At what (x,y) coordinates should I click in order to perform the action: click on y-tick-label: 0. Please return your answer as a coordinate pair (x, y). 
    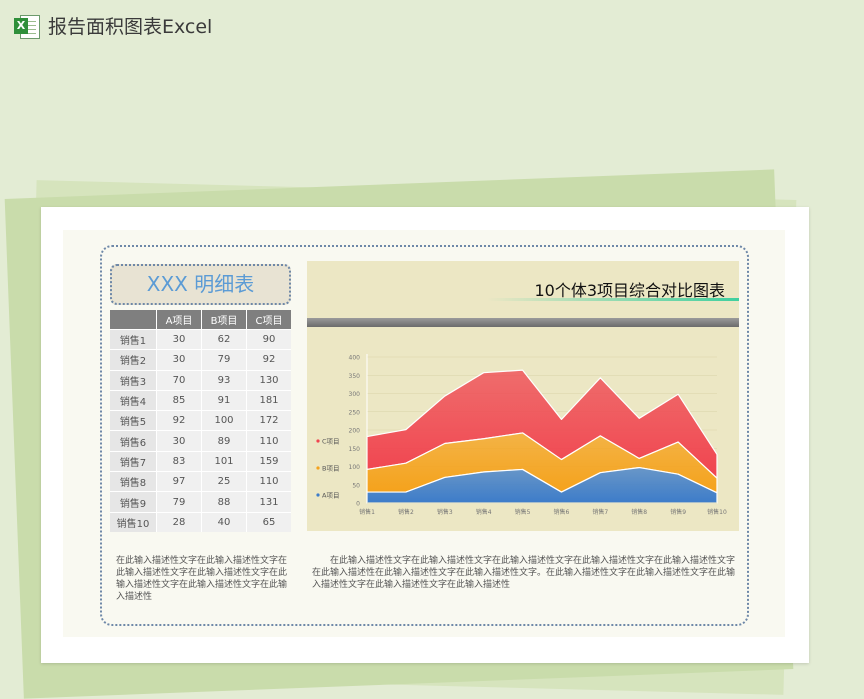
    Looking at the image, I should click on (358, 504).